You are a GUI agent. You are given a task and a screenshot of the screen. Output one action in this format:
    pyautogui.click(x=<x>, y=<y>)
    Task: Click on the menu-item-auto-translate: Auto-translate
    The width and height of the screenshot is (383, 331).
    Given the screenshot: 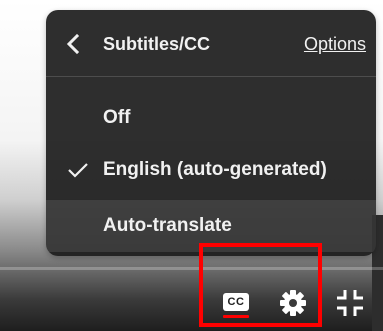 What is the action you would take?
    pyautogui.click(x=211, y=226)
    